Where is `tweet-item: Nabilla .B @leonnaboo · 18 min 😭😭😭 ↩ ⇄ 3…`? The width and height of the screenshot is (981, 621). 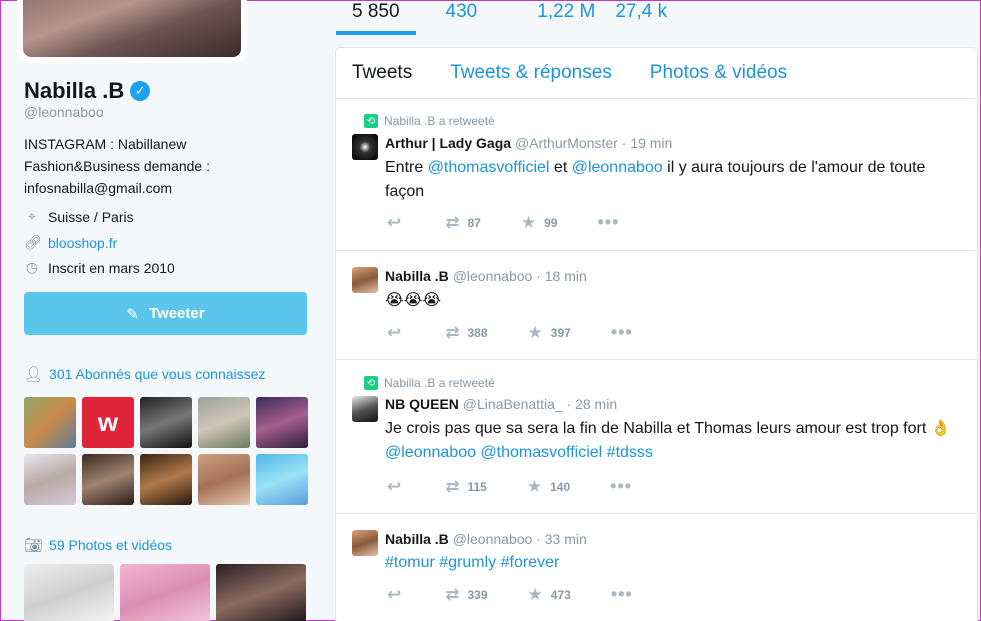 tweet-item: Nabilla .B @leonnaboo · 18 min 😭😭😭 ↩ ⇄ 3… is located at coordinates (656, 305).